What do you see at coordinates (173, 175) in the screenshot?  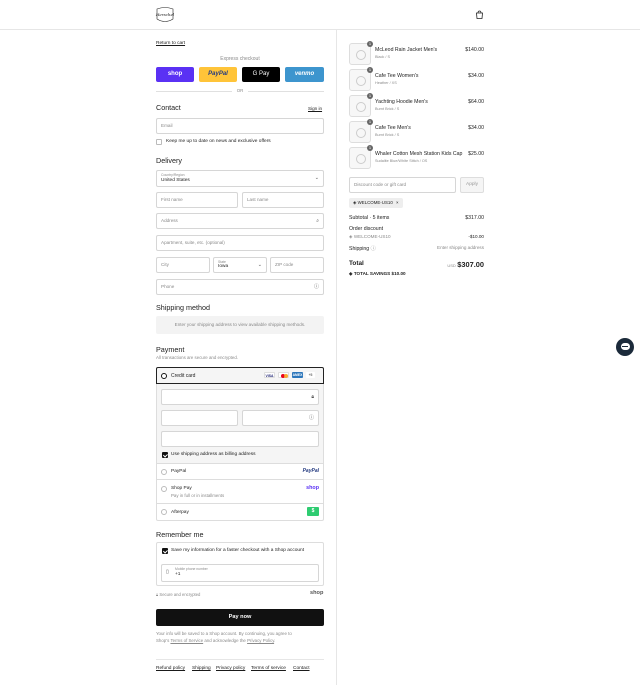 I see `country-label: Country/Region` at bounding box center [173, 175].